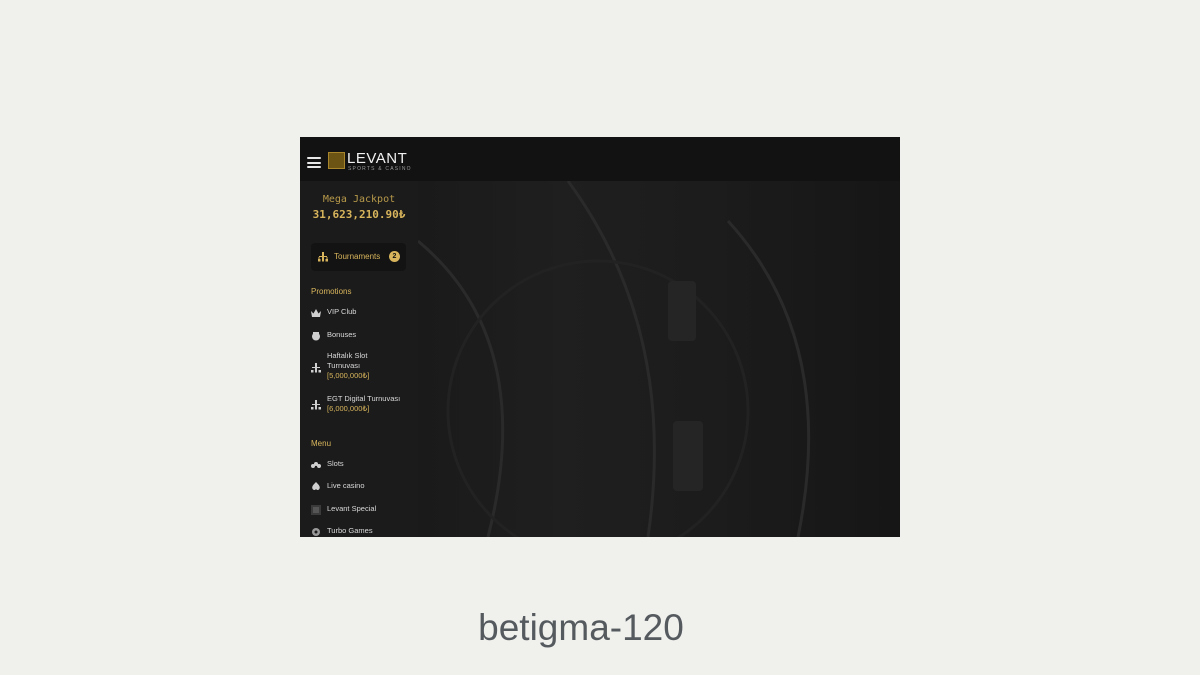 The image size is (1200, 675). What do you see at coordinates (359, 199) in the screenshot?
I see `jackpot-title: Mega Jackpot` at bounding box center [359, 199].